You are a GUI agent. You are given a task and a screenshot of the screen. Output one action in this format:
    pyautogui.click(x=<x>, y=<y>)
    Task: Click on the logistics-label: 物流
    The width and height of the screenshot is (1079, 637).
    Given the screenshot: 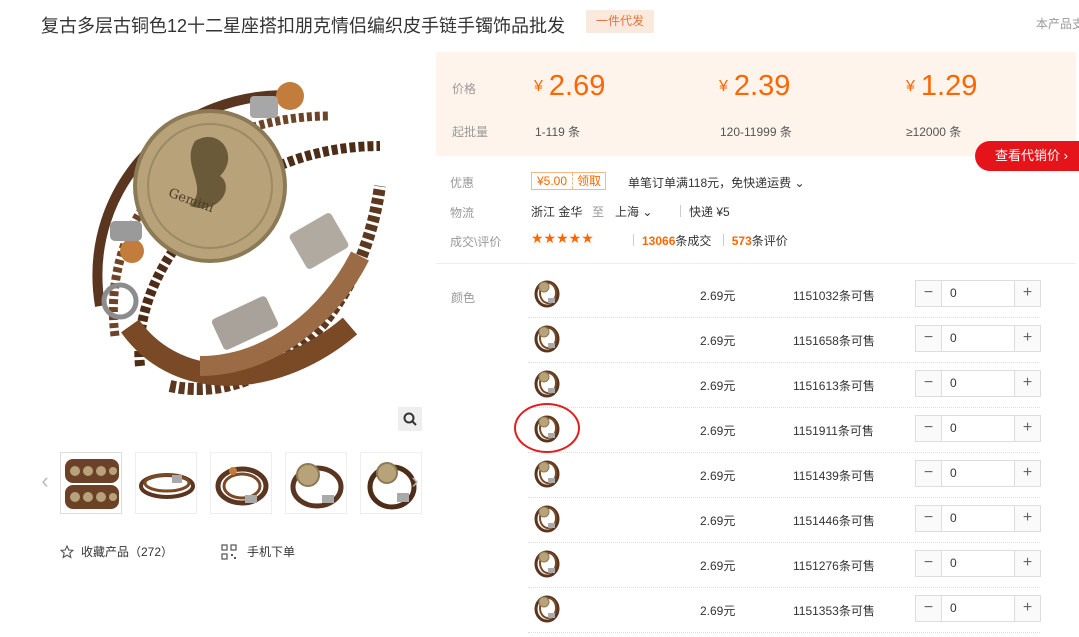 What is the action you would take?
    pyautogui.click(x=462, y=213)
    